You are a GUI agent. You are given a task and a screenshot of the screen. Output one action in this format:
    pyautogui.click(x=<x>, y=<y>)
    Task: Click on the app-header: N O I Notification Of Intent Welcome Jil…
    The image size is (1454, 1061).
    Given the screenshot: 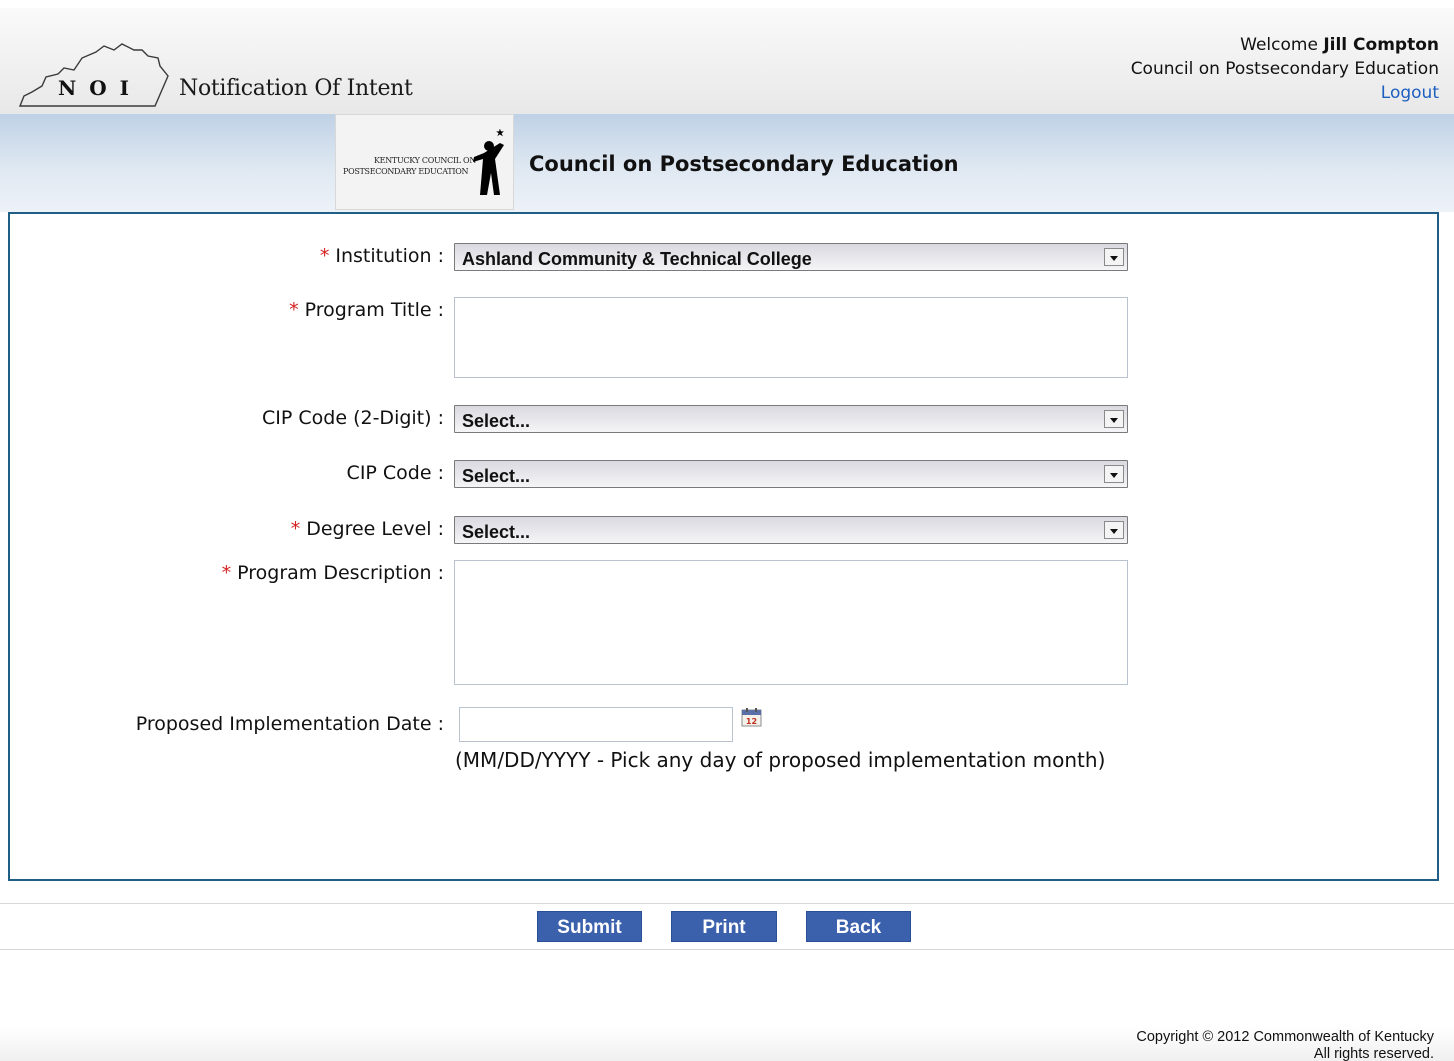 What is the action you would take?
    pyautogui.click(x=727, y=57)
    